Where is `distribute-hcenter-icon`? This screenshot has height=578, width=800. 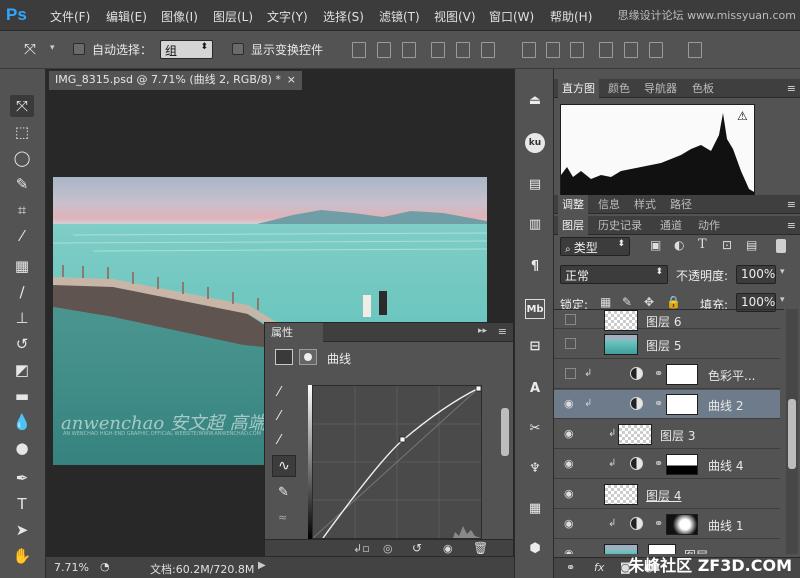
distribute-hcenter-icon is located at coordinates (631, 50).